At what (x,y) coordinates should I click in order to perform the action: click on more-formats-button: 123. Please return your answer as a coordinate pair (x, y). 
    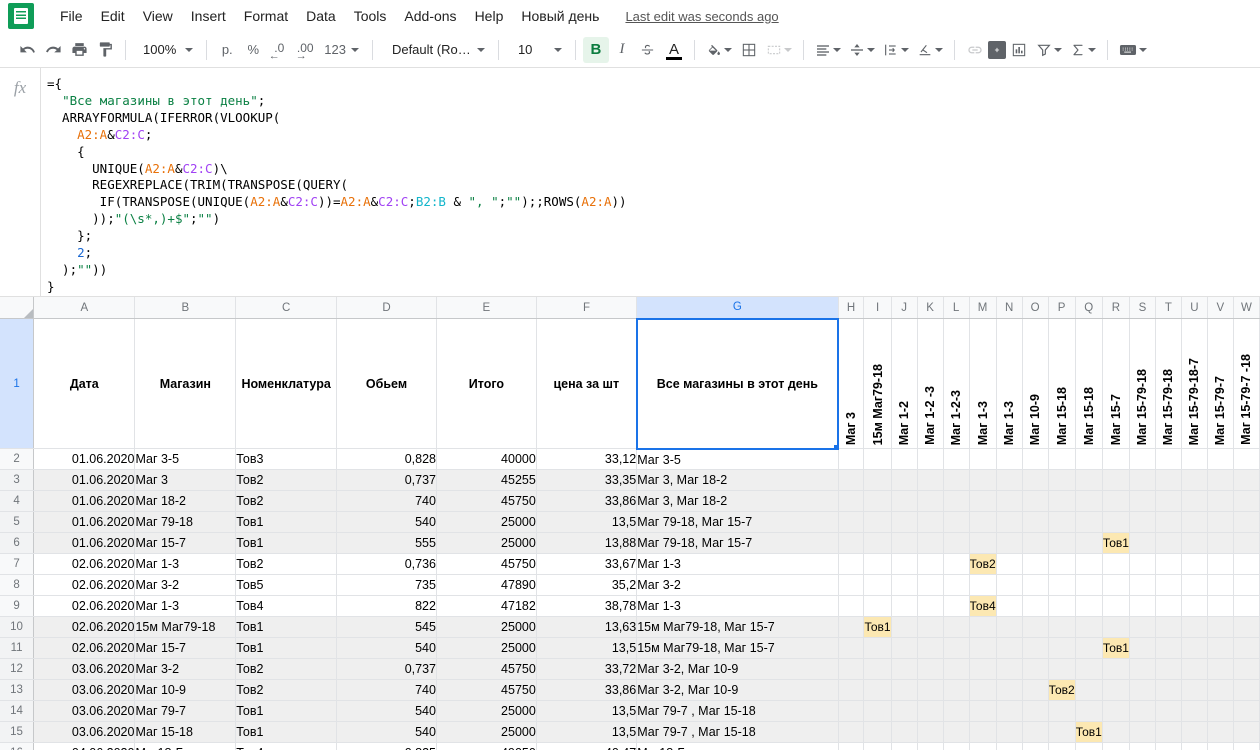
    Looking at the image, I should click on (341, 50).